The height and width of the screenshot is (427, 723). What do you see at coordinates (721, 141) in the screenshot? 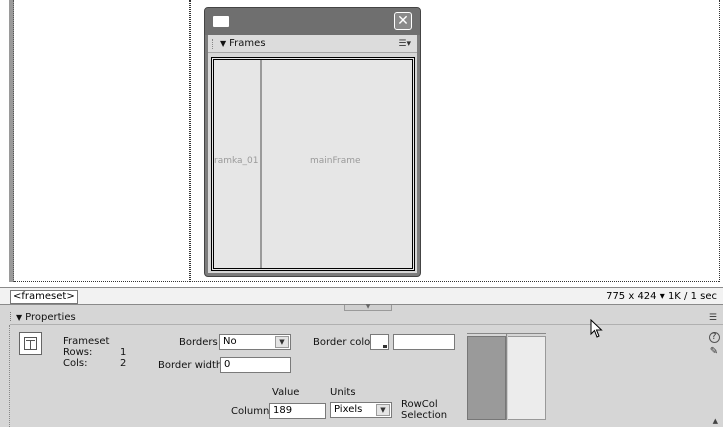
I see `canvas-right-edge` at bounding box center [721, 141].